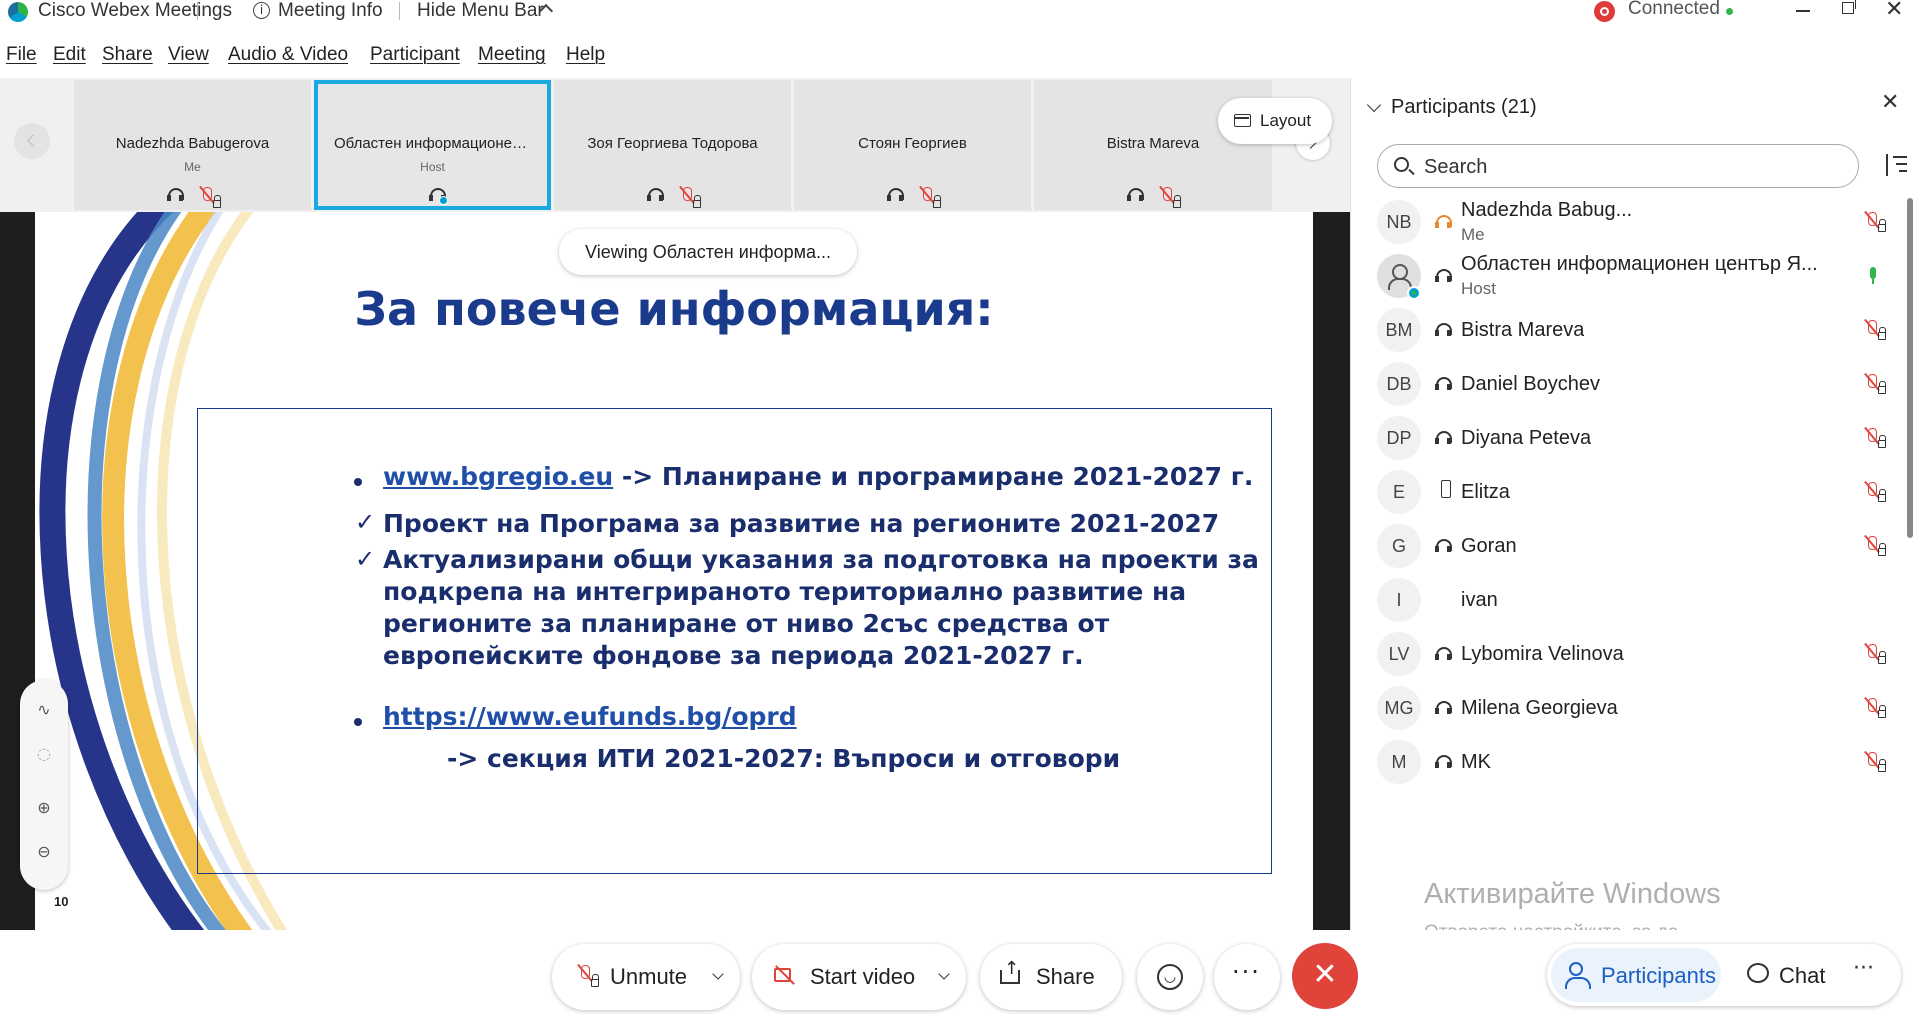  Describe the element at coordinates (69, 55) in the screenshot. I see `menu-edit: Edit` at that location.